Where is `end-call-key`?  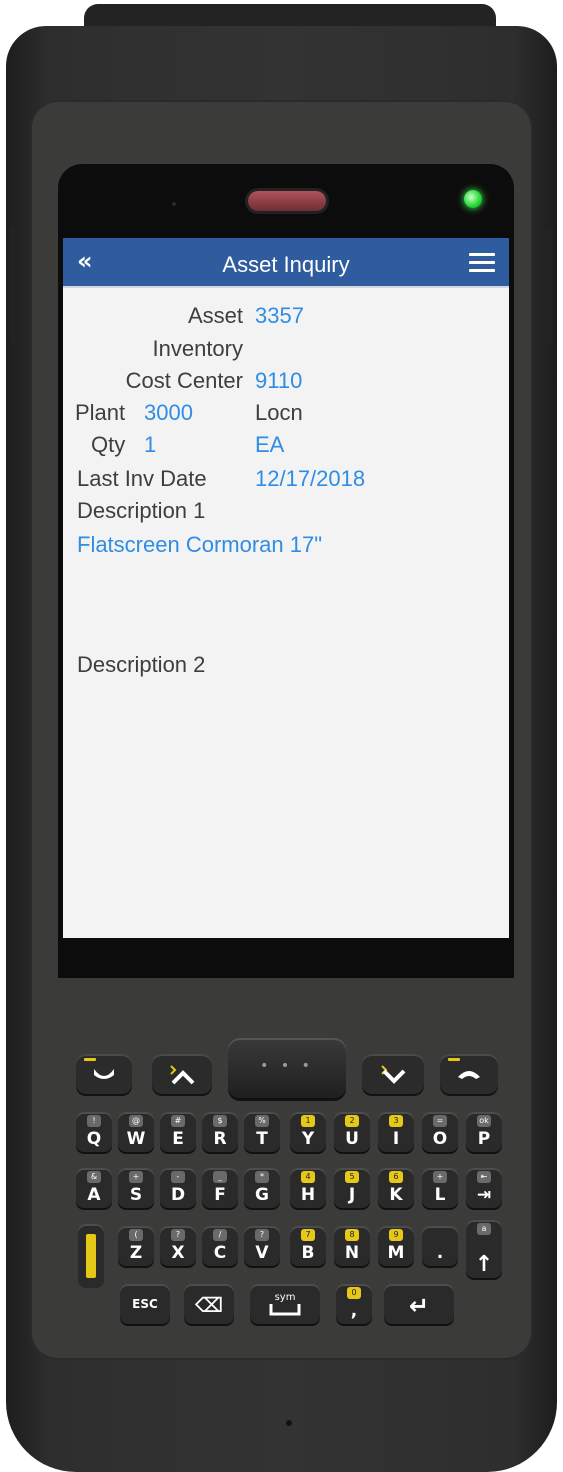
end-call-key is located at coordinates (469, 1074).